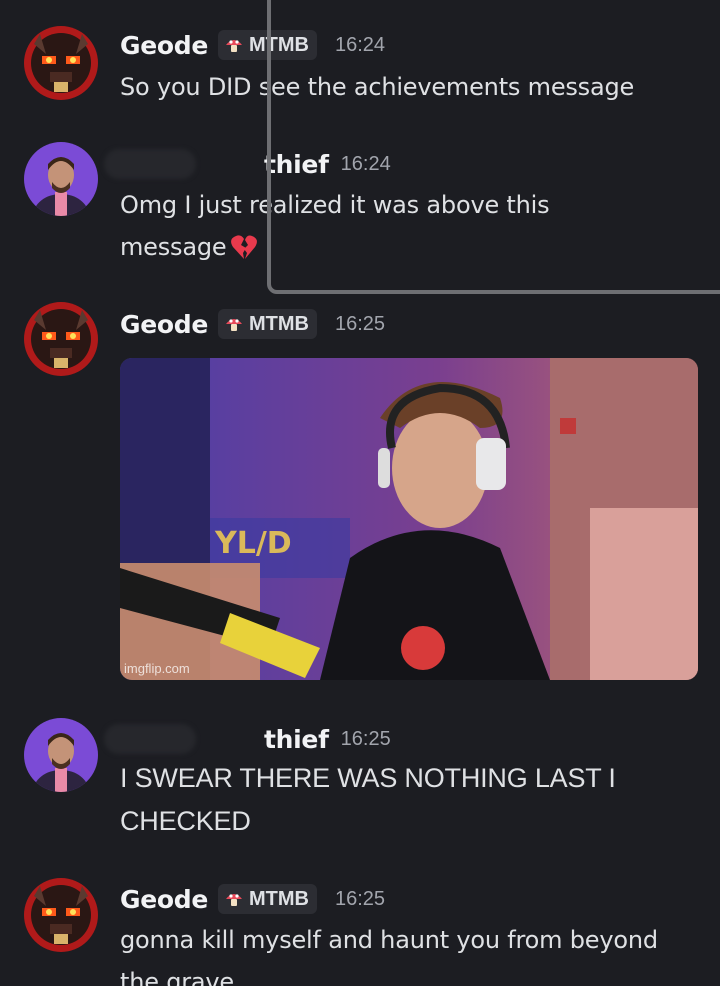 The width and height of the screenshot is (720, 986). Describe the element at coordinates (253, 543) in the screenshot. I see `svg-text: YL/D` at that location.